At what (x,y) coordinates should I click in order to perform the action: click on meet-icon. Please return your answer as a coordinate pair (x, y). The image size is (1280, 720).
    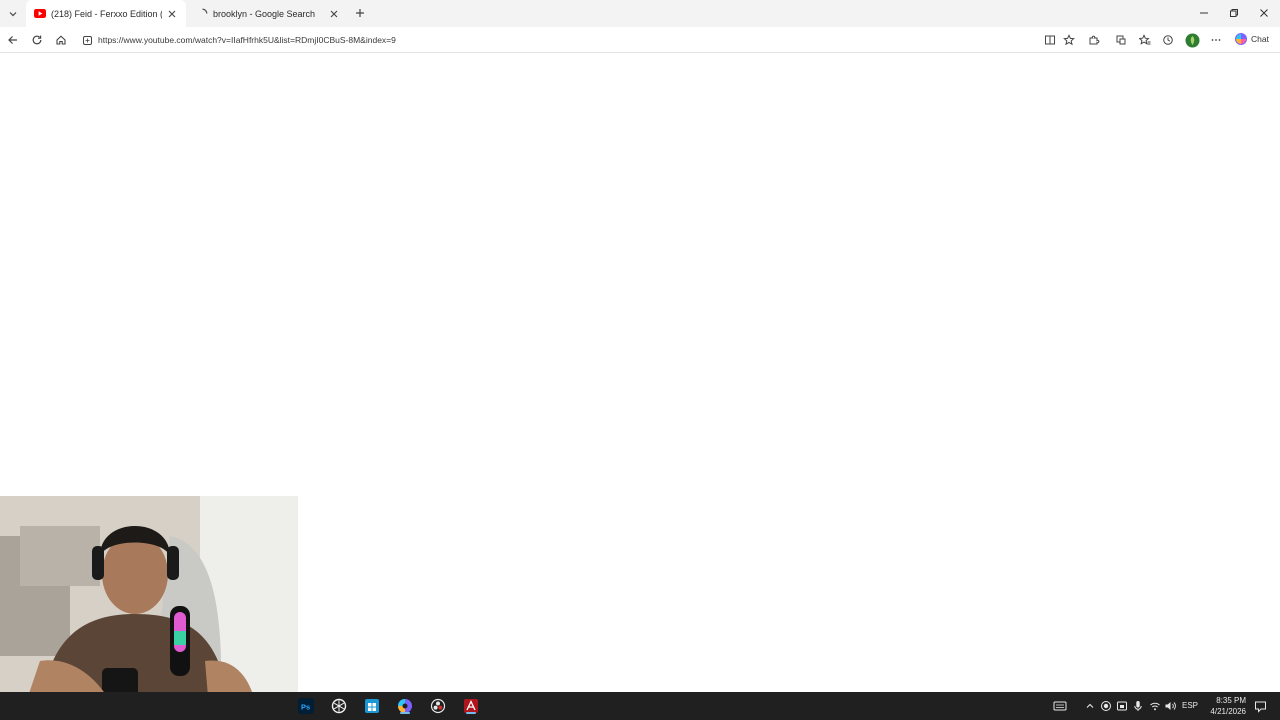
    Looking at the image, I should click on (1122, 706).